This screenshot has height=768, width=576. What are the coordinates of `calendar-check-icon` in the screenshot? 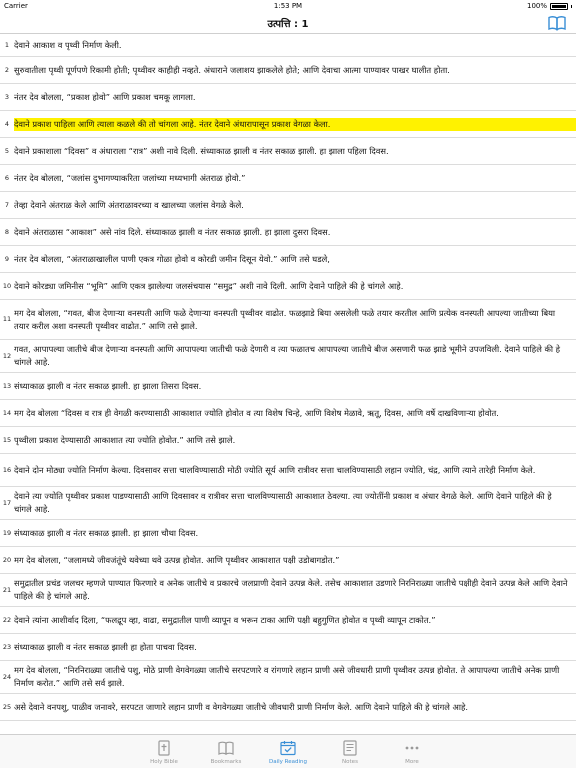 It's located at (288, 748).